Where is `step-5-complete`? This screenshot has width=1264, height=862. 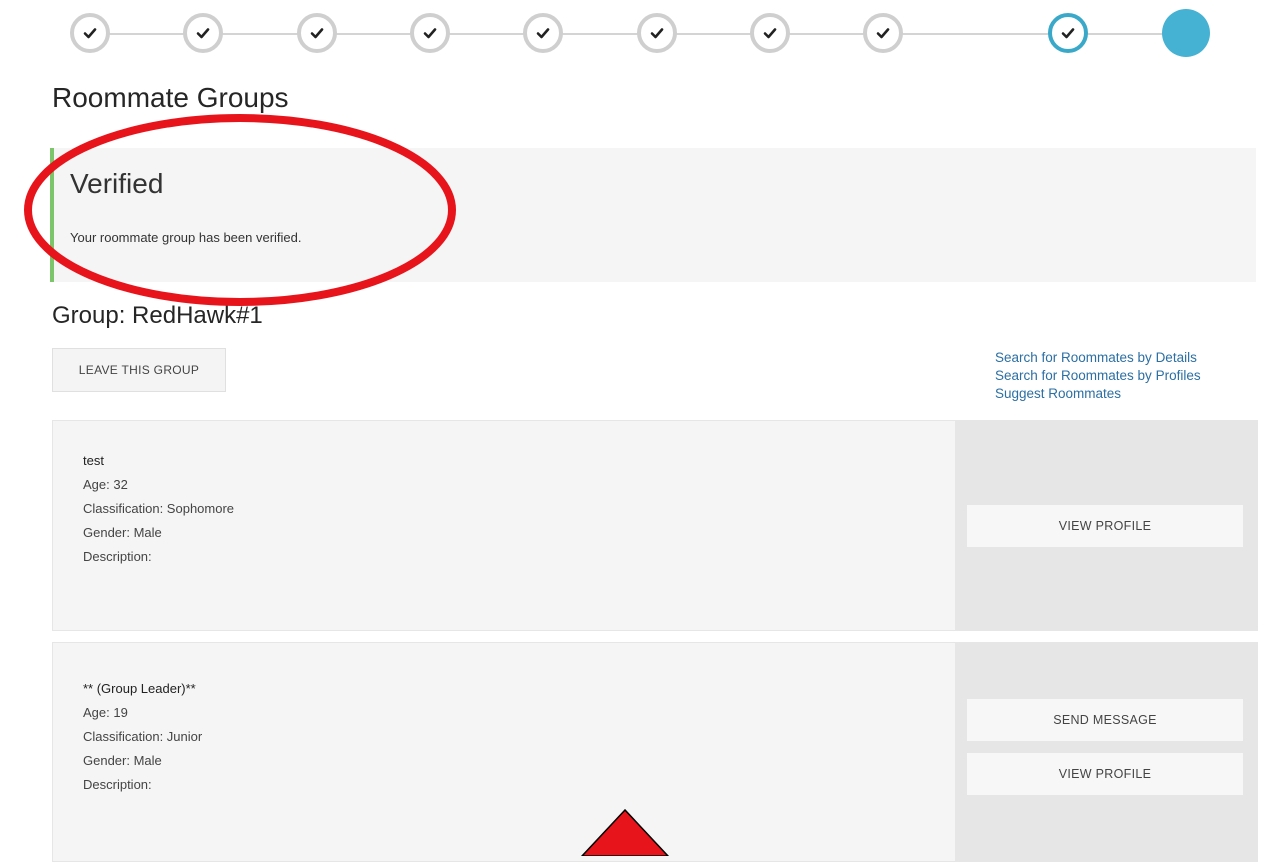 step-5-complete is located at coordinates (543, 33).